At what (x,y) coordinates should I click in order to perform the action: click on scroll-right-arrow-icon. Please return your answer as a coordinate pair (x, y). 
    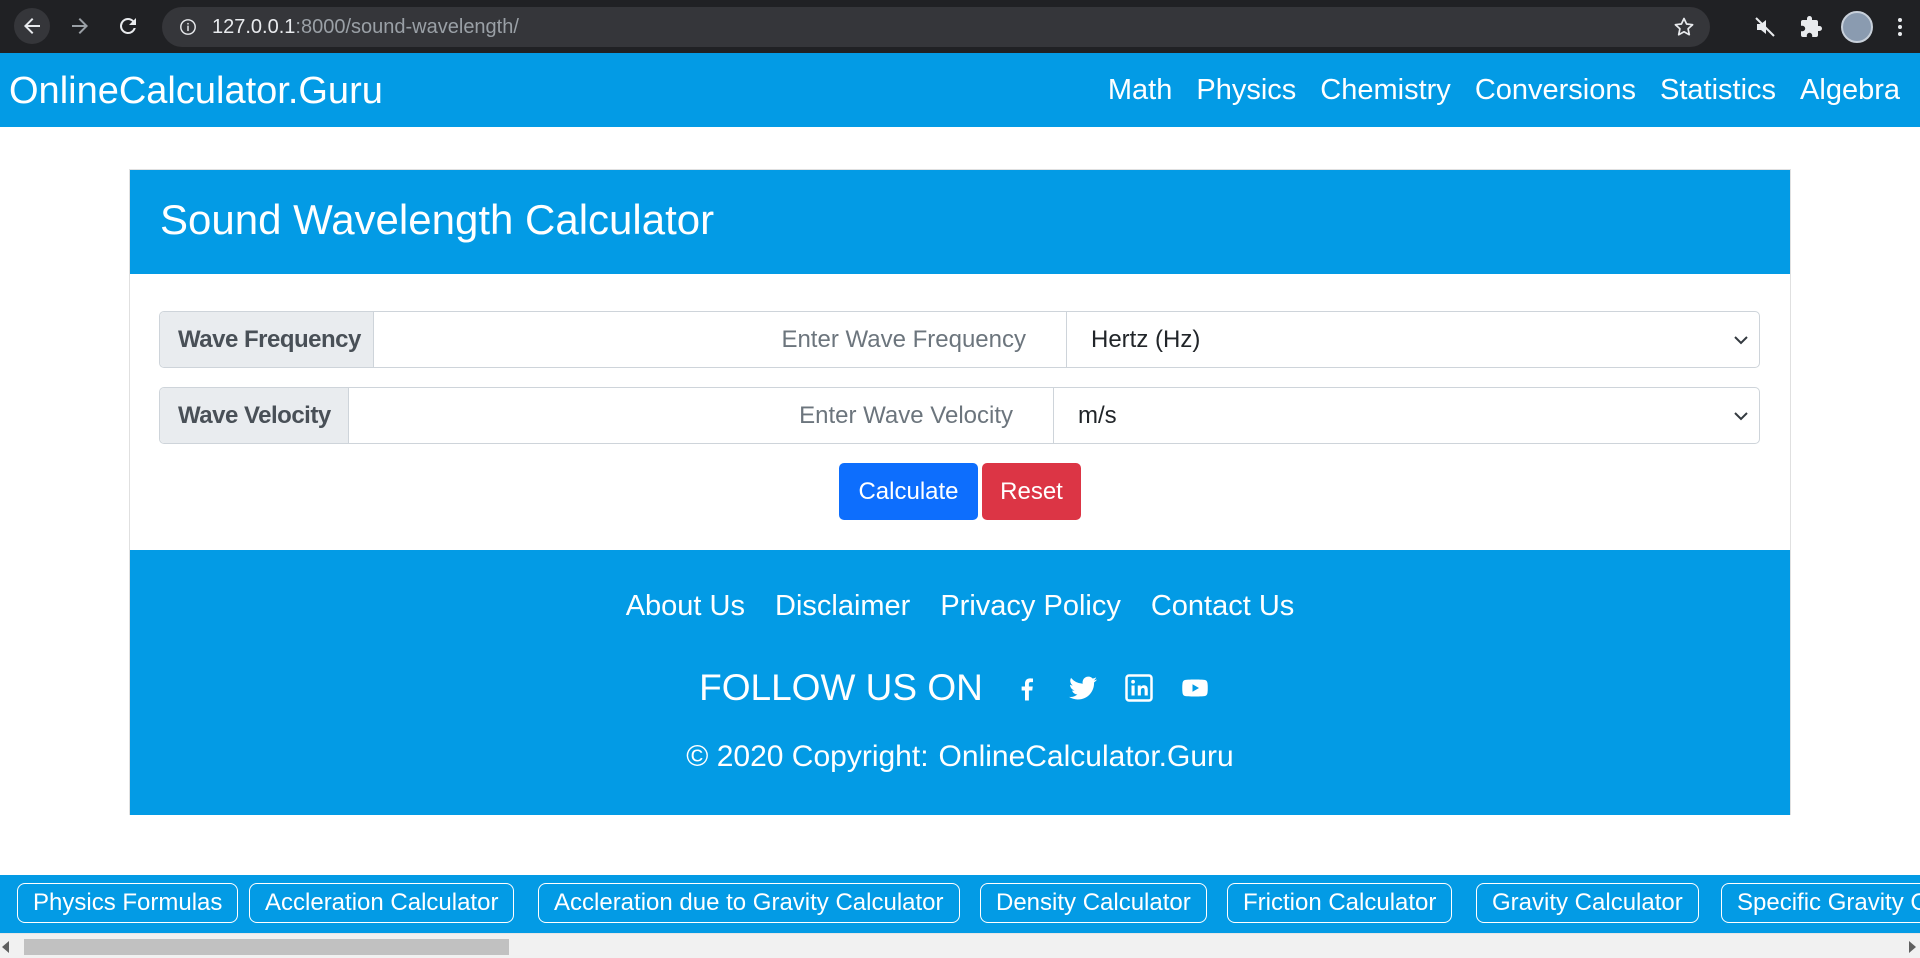
    Looking at the image, I should click on (1912, 947).